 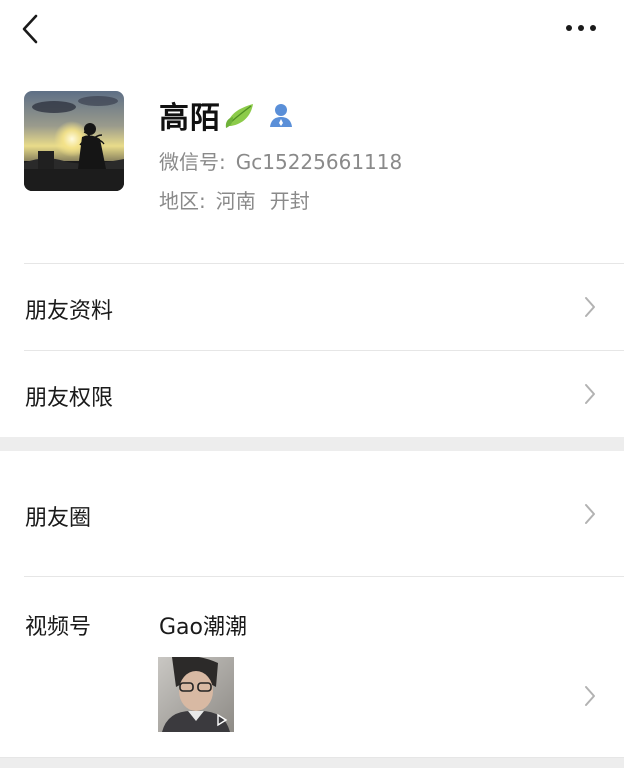 I want to click on channel-name: Gao潮潮, so click(x=203, y=627).